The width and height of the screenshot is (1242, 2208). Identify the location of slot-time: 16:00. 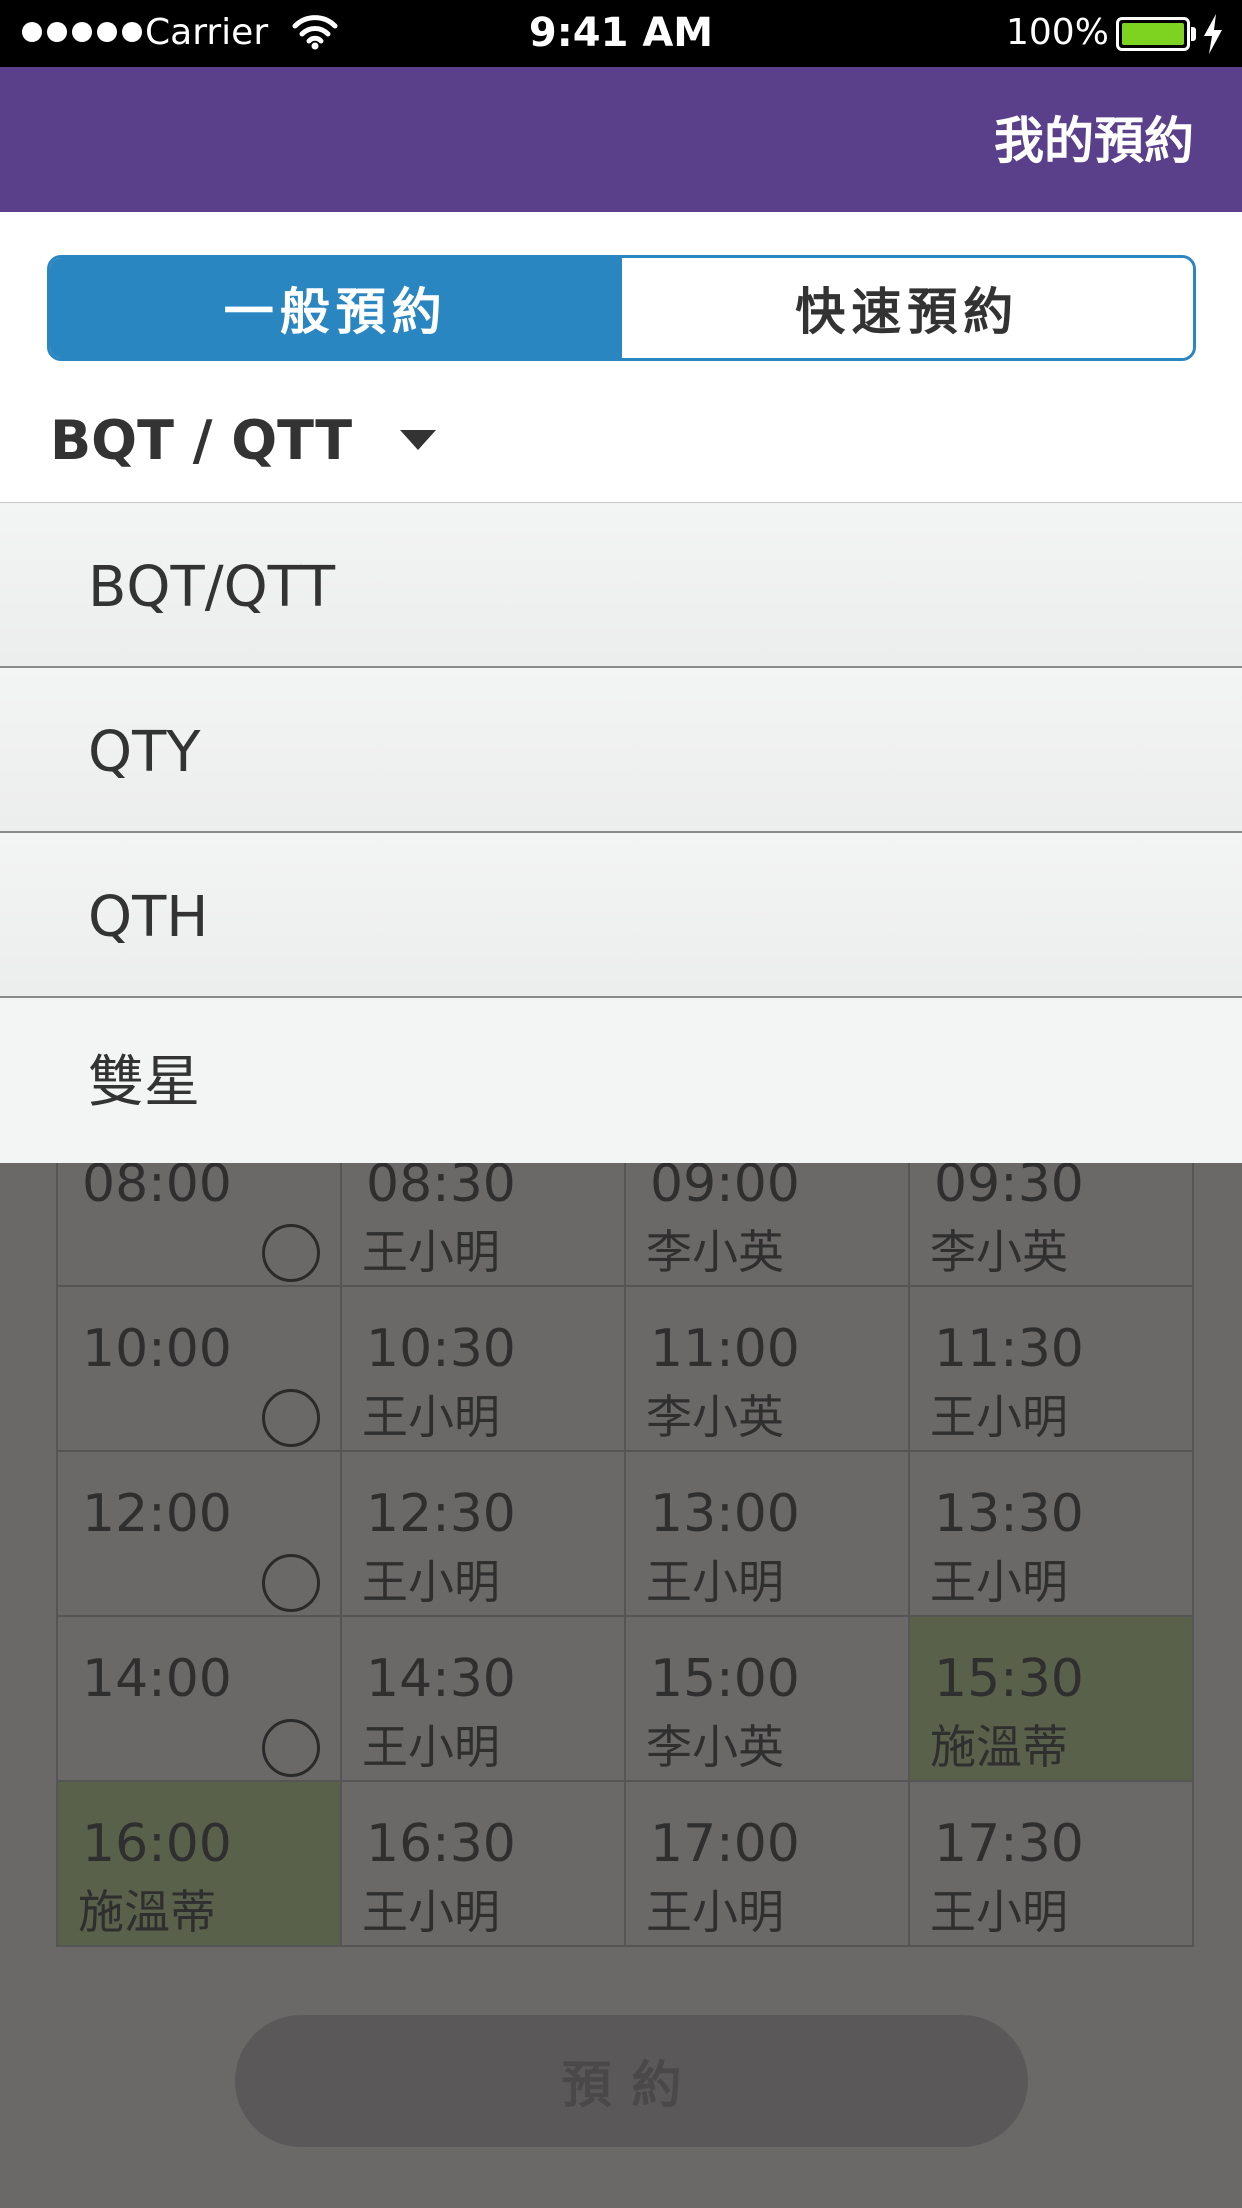
(157, 1844).